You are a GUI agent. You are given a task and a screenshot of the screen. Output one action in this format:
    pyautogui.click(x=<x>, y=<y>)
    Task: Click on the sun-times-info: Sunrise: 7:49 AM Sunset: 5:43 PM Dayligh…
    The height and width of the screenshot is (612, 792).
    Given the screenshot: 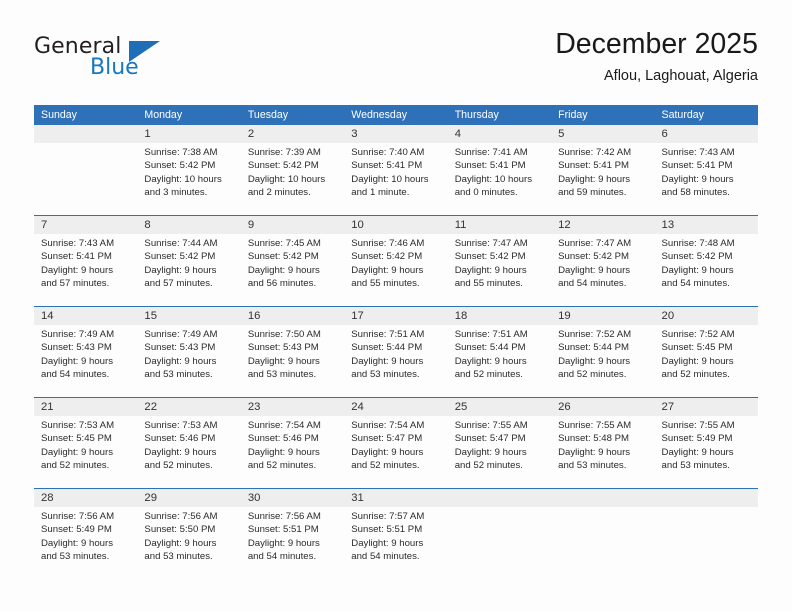 What is the action you would take?
    pyautogui.click(x=78, y=354)
    